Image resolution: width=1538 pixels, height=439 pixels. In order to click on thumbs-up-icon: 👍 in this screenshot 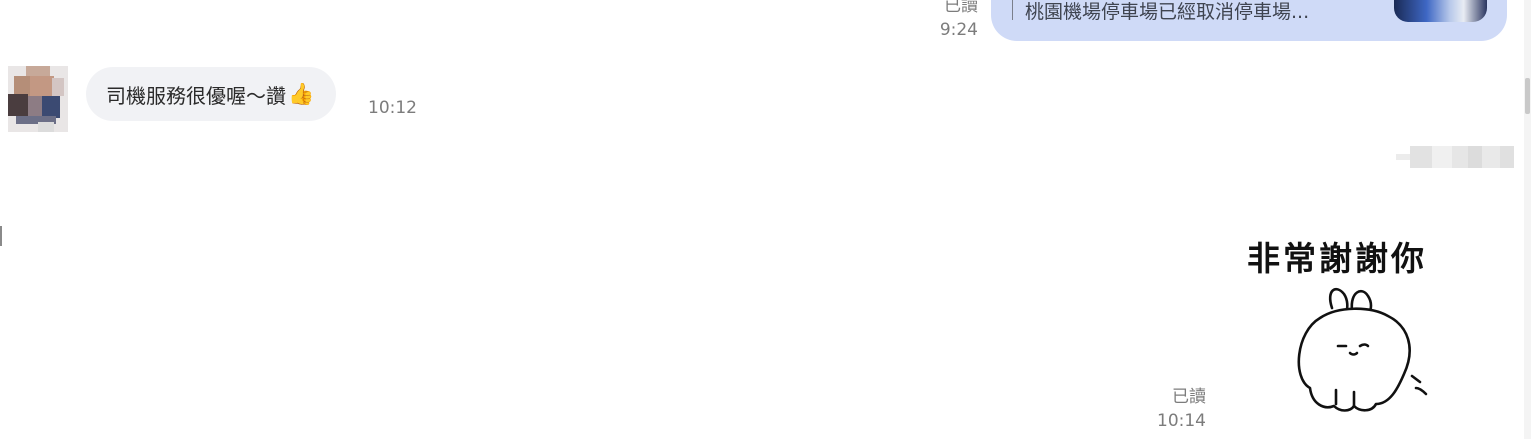, I will do `click(301, 93)`.